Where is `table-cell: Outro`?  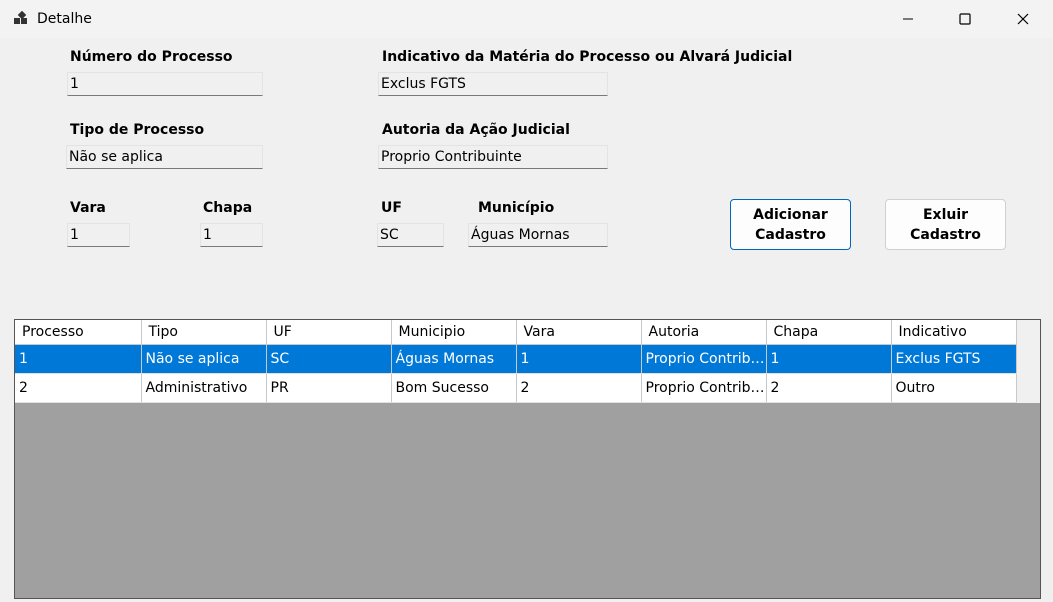 table-cell: Outro is located at coordinates (954, 388).